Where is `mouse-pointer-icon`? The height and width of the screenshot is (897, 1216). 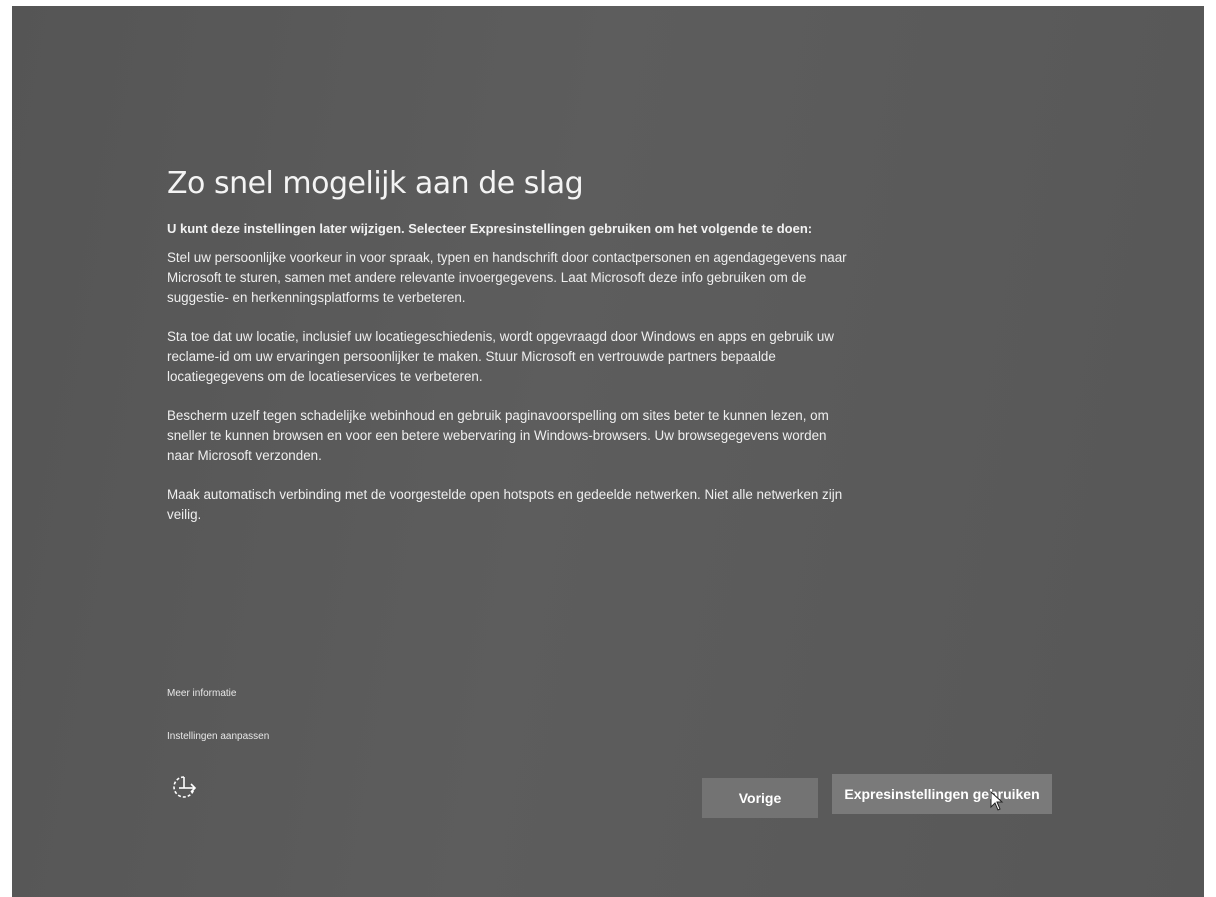 mouse-pointer-icon is located at coordinates (997, 800).